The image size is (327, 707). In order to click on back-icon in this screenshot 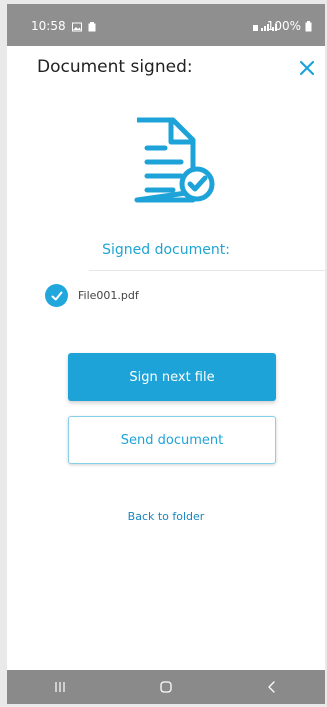, I will do `click(272, 687)`.